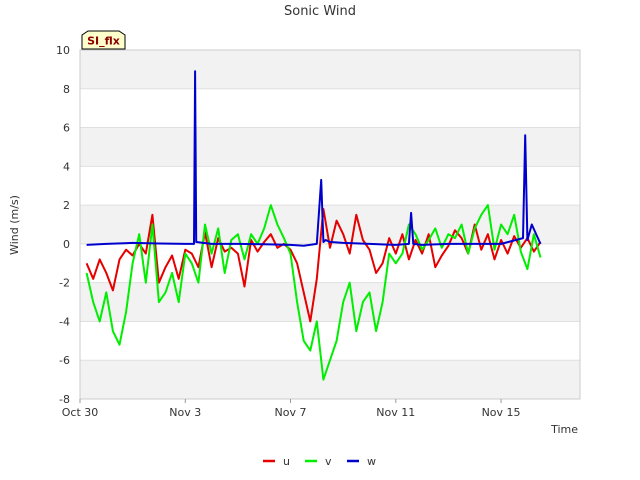  Describe the element at coordinates (64, 360) in the screenshot. I see `y-tick-label: -6` at that location.